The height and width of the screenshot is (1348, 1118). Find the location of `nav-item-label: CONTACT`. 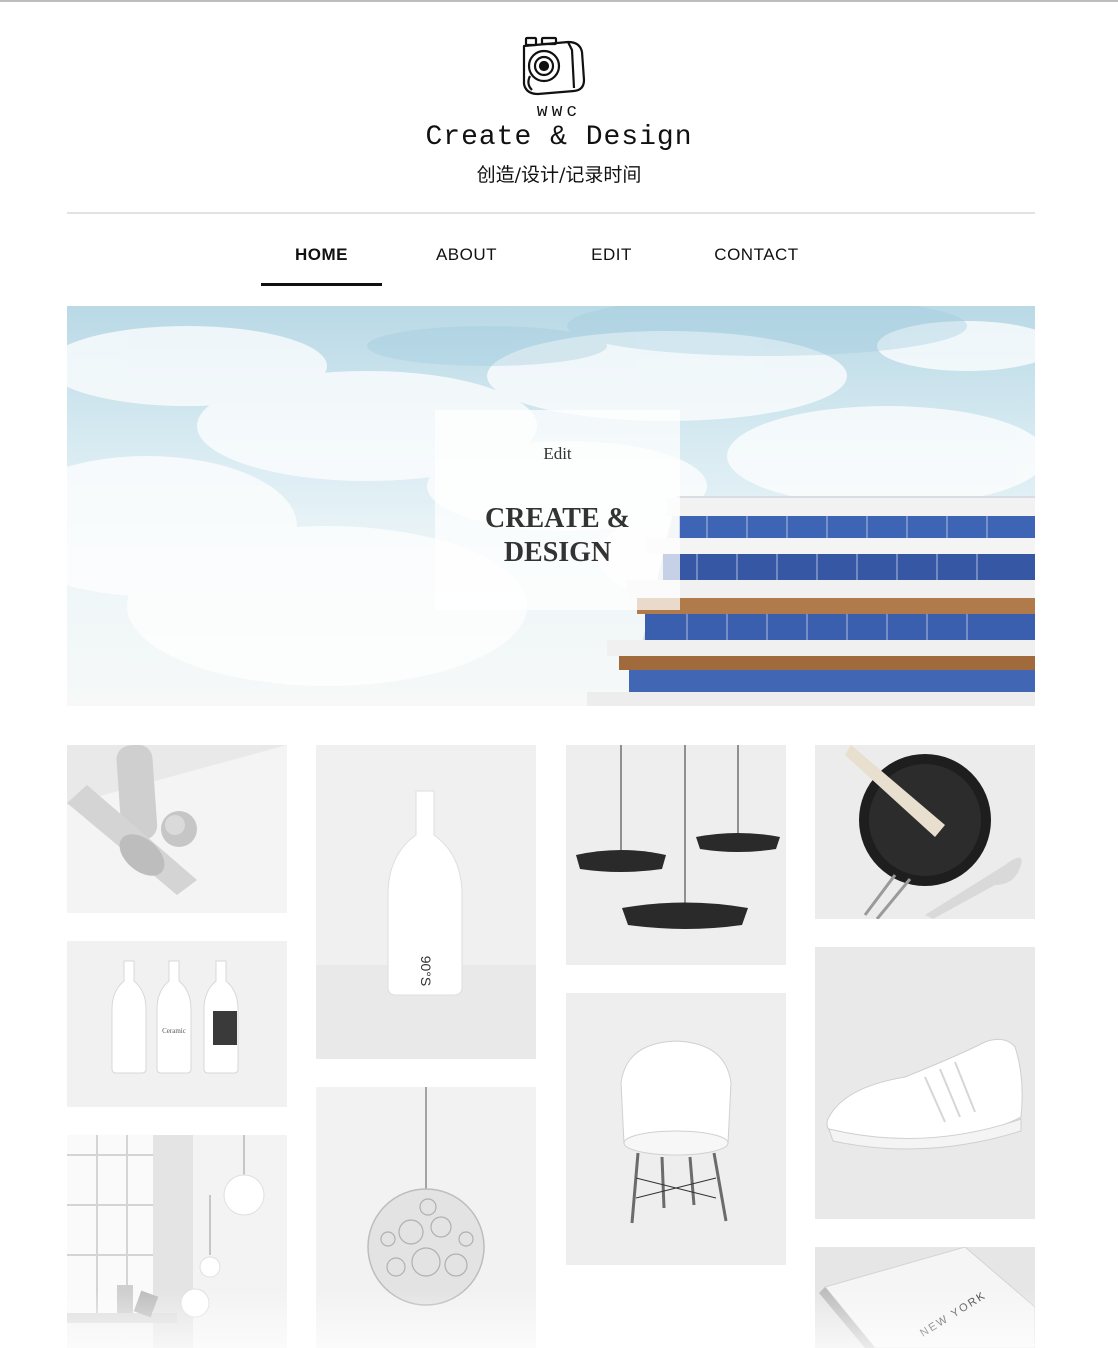

nav-item-label: CONTACT is located at coordinates (756, 254).